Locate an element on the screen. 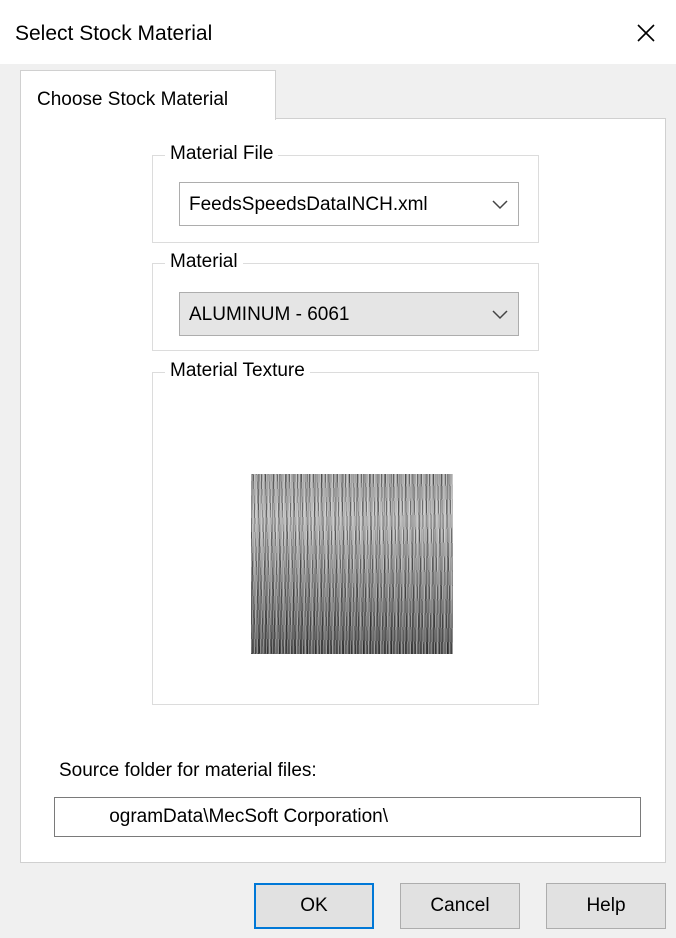 Image resolution: width=676 pixels, height=938 pixels. close-icon is located at coordinates (646, 33).